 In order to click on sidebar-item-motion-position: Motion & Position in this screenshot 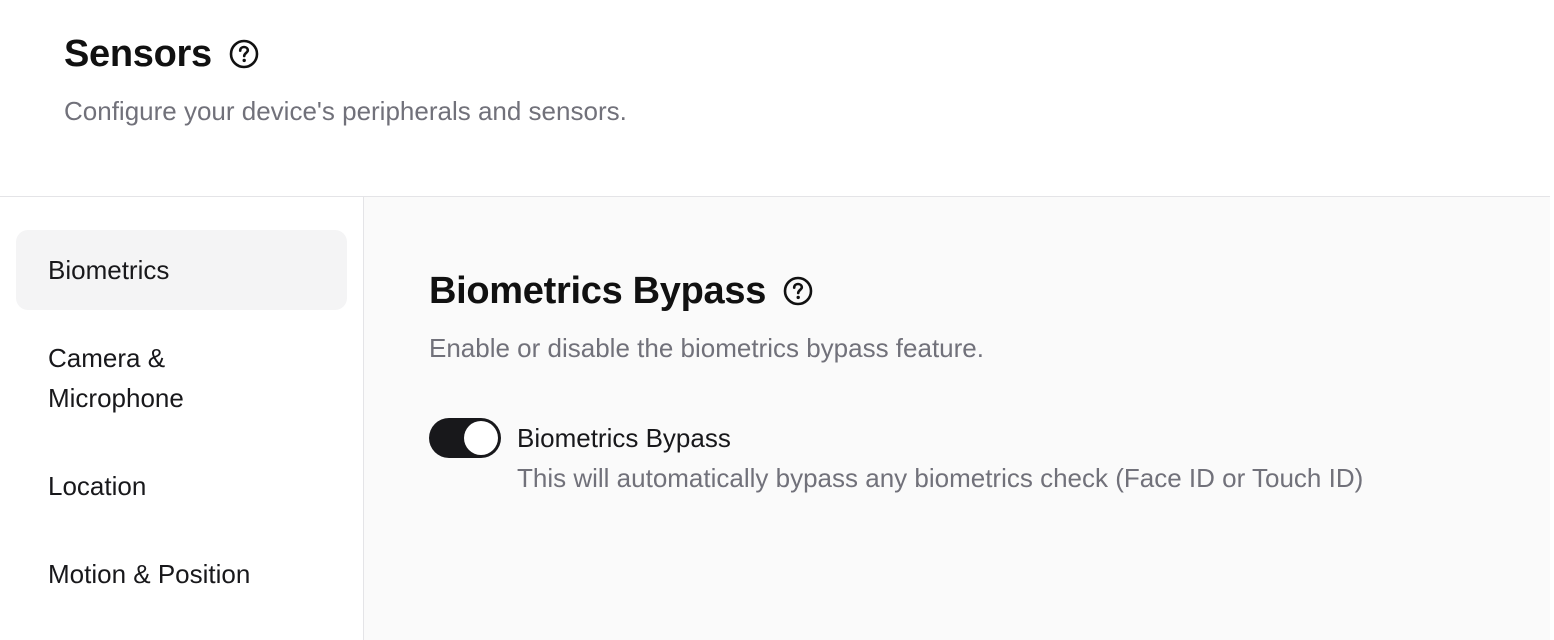, I will do `click(181, 574)`.